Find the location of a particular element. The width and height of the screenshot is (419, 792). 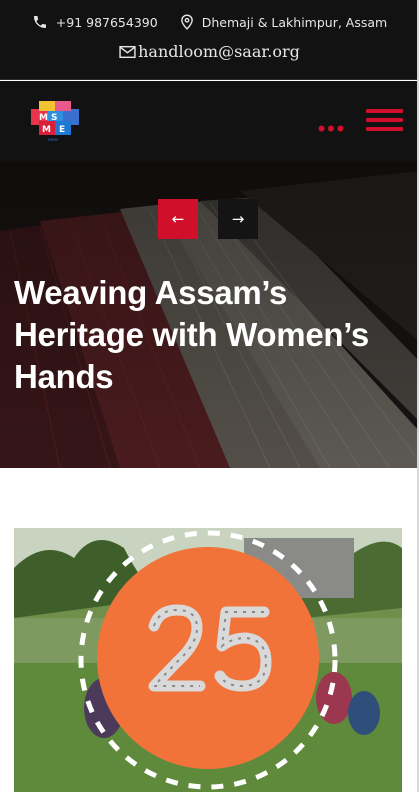

email-text: handloom@saar.org is located at coordinates (219, 51).